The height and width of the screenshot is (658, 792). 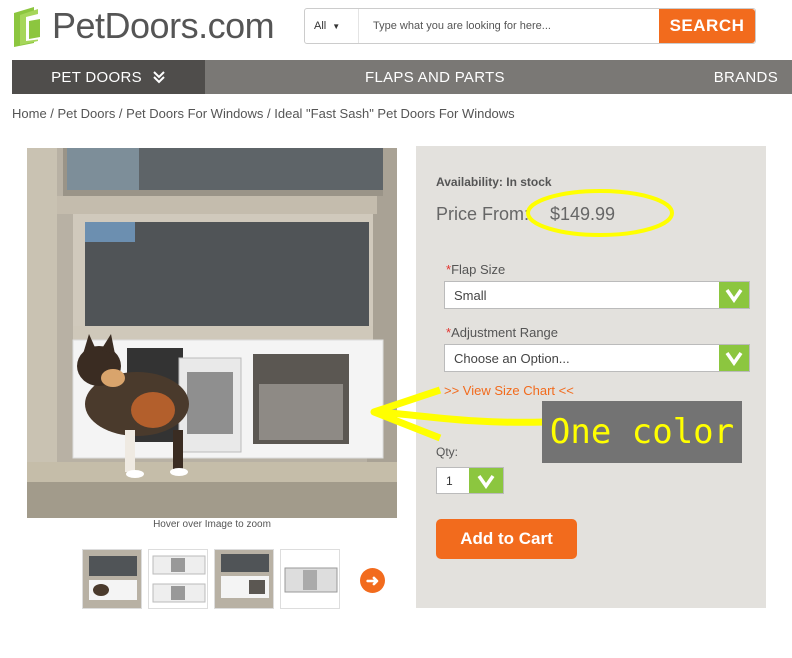 What do you see at coordinates (746, 77) in the screenshot?
I see `nav-brands: BRANDS` at bounding box center [746, 77].